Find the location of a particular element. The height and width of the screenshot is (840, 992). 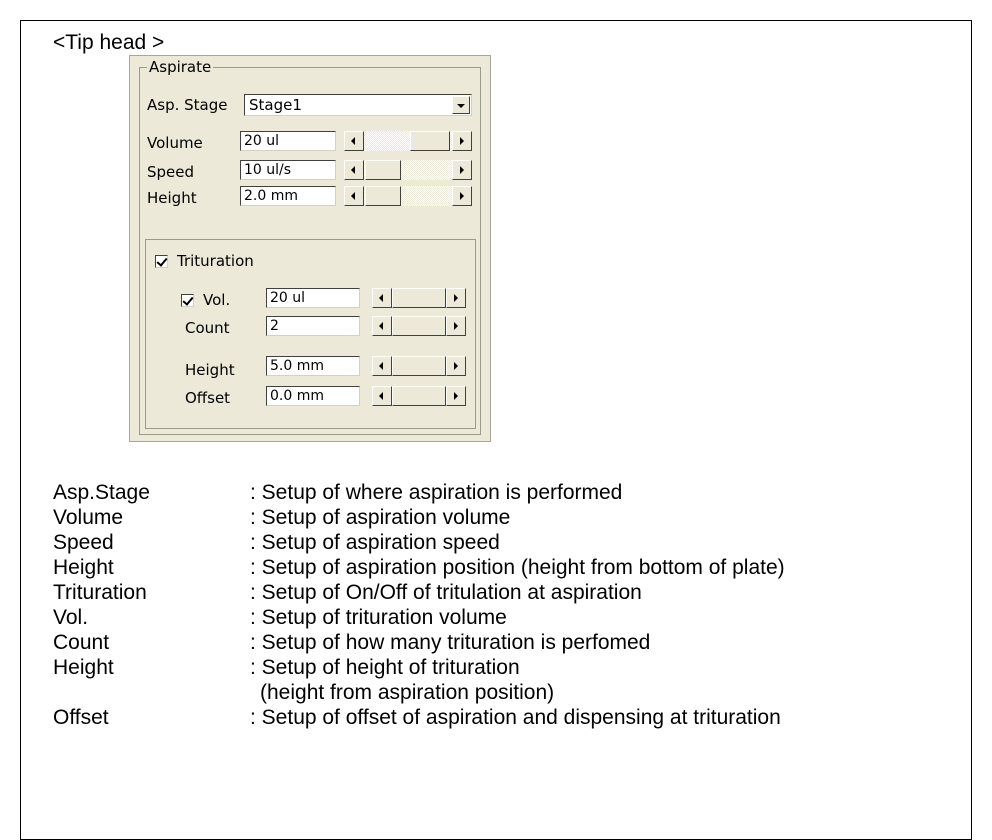

description-text: : Setup of where aspiration is performed is located at coordinates (436, 492).